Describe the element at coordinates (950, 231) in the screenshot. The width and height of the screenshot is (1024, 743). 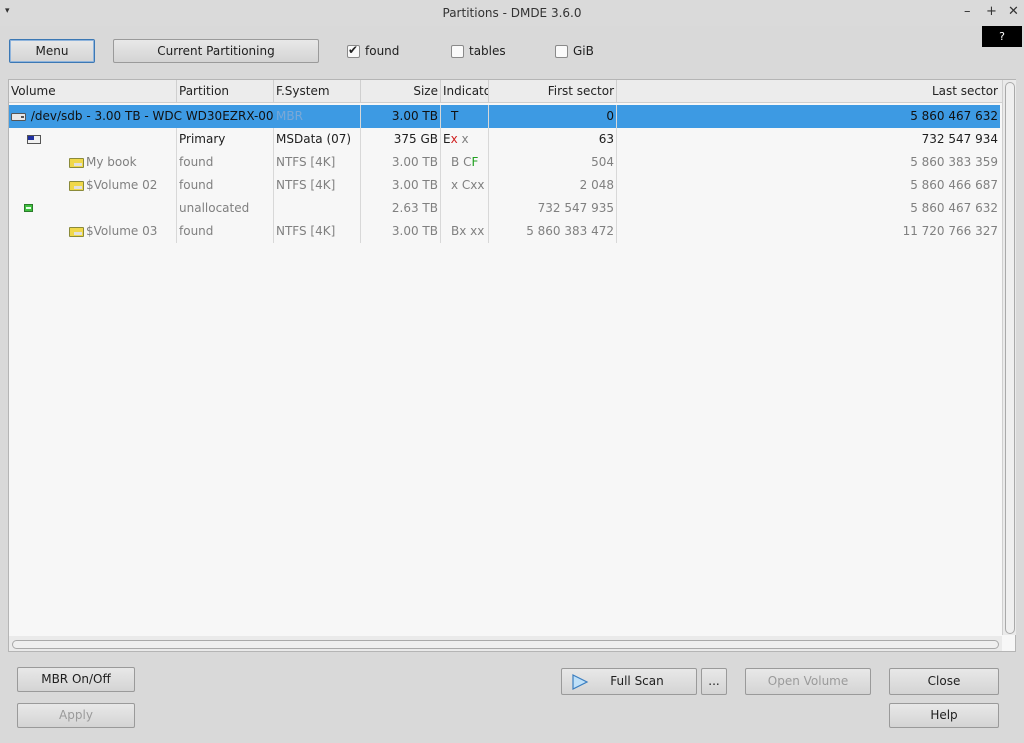
I see `last-sector-cell: 11 720 766 327` at that location.